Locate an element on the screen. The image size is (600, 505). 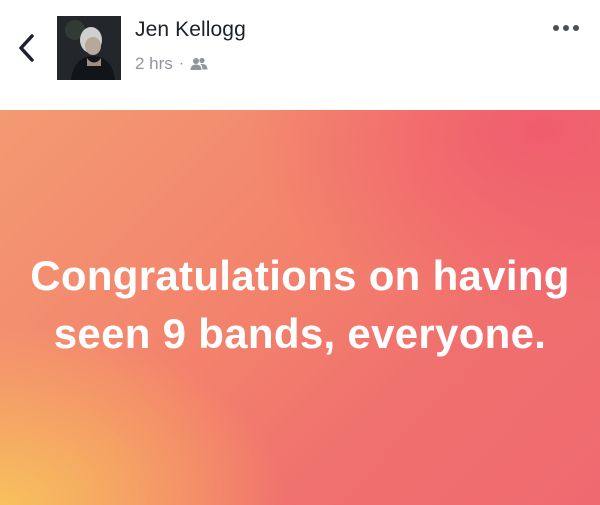
avatar is located at coordinates (89, 48).